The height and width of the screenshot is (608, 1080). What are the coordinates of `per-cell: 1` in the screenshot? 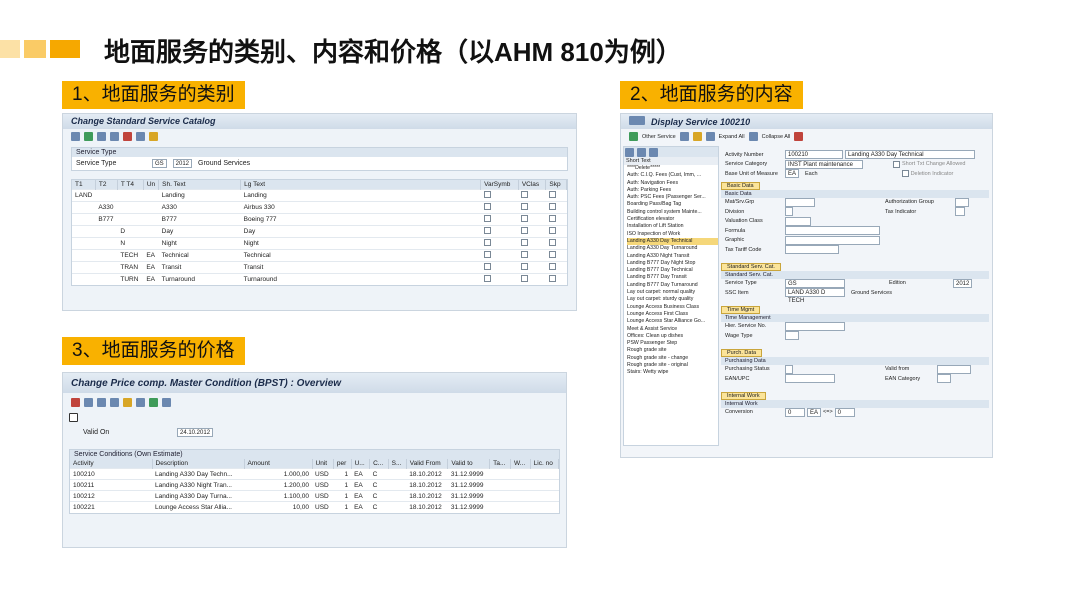 It's located at (342, 474).